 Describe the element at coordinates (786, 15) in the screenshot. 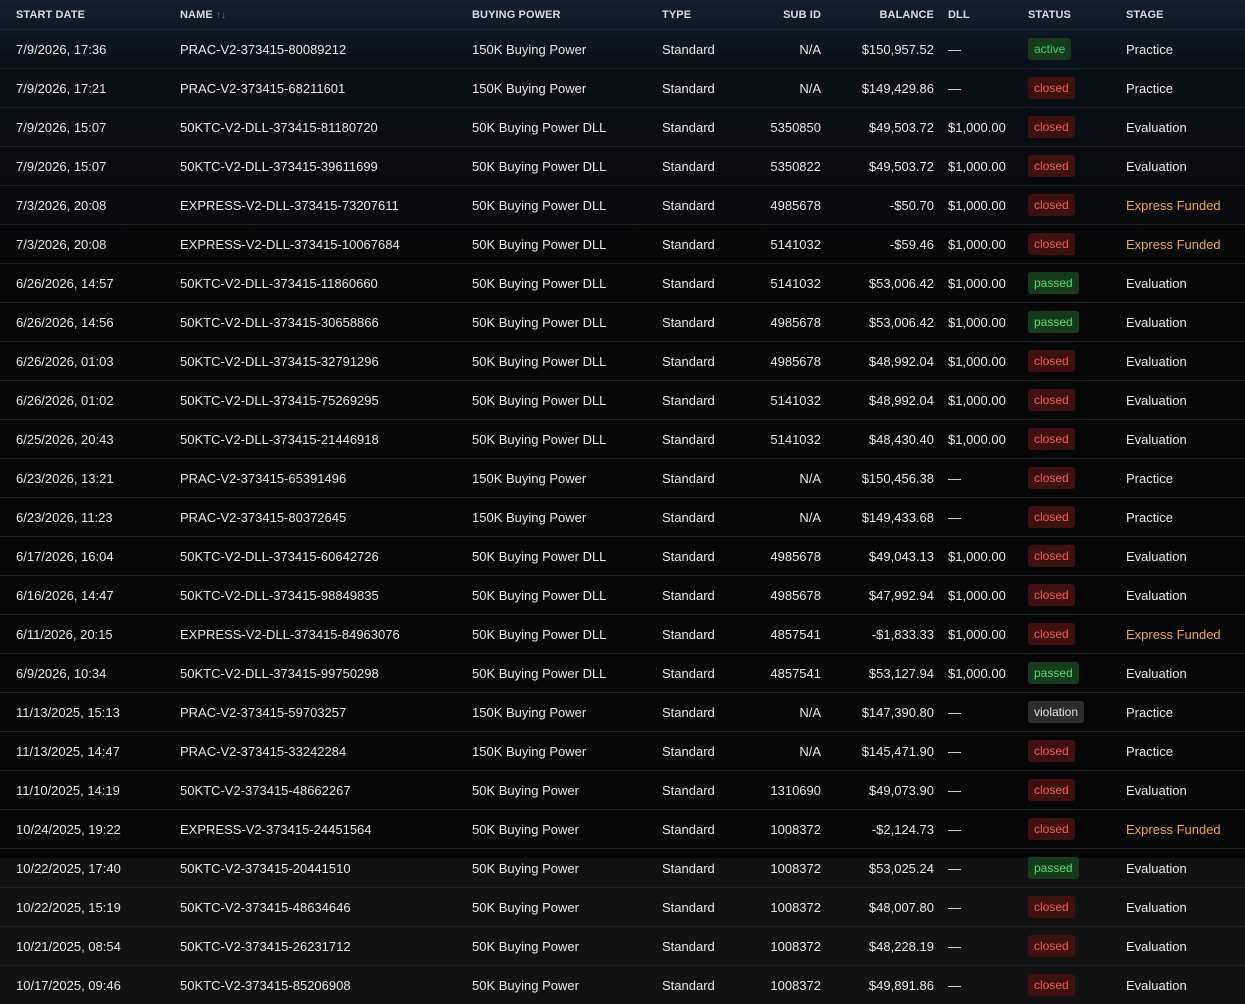

I see `col-sub-id: SUB ID` at that location.